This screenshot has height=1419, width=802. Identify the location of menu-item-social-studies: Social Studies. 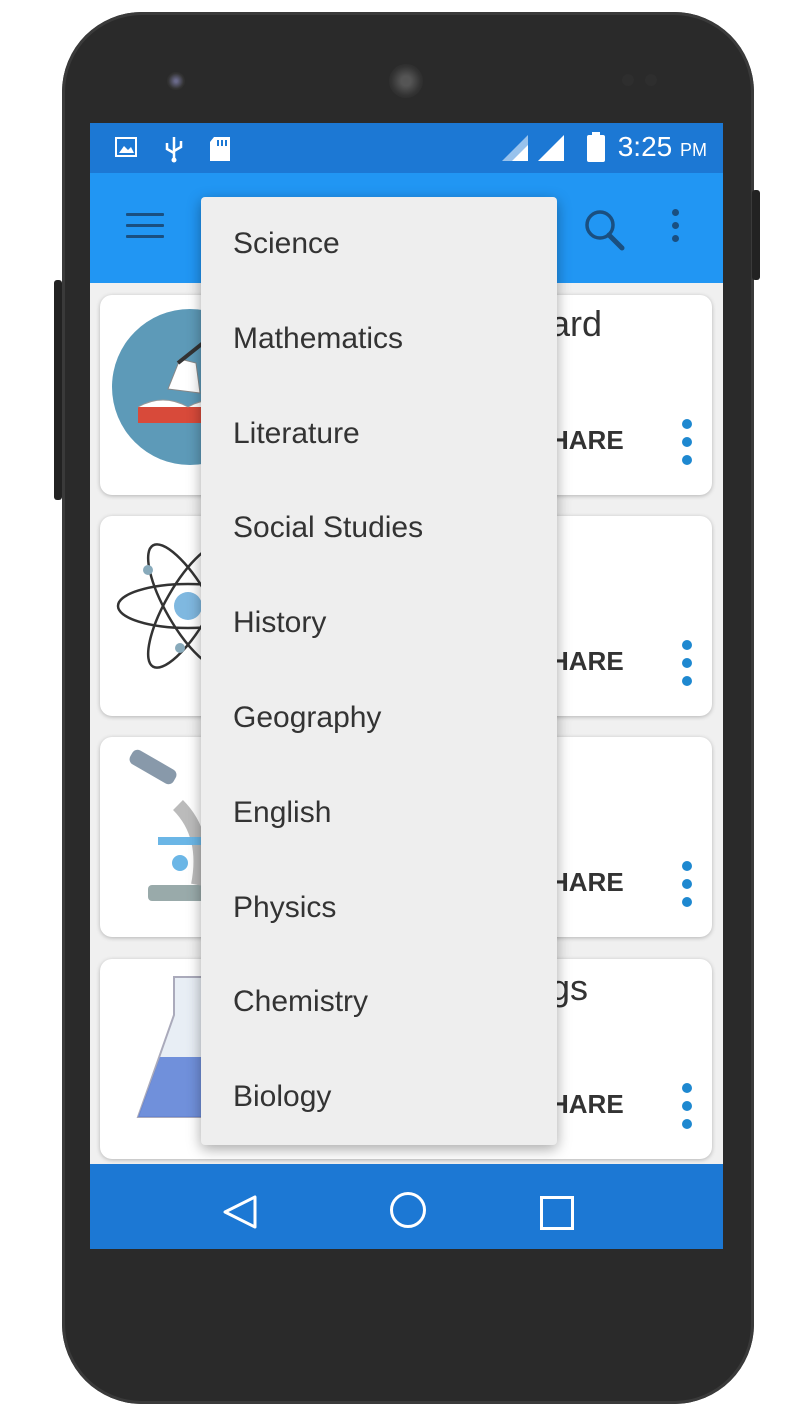
(379, 528).